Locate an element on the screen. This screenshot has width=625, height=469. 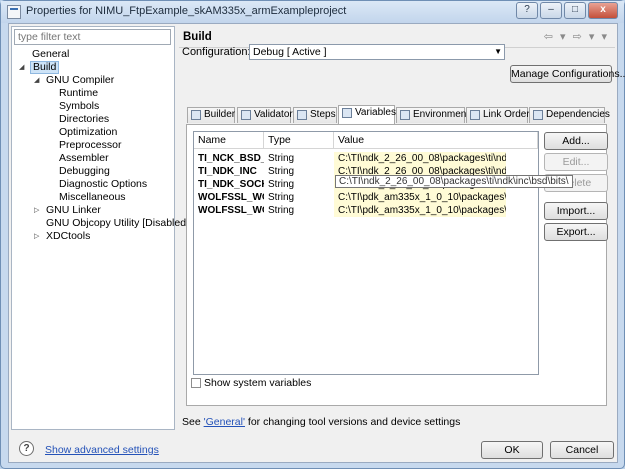
chevron-down-icon: ▼ is located at coordinates (498, 51).